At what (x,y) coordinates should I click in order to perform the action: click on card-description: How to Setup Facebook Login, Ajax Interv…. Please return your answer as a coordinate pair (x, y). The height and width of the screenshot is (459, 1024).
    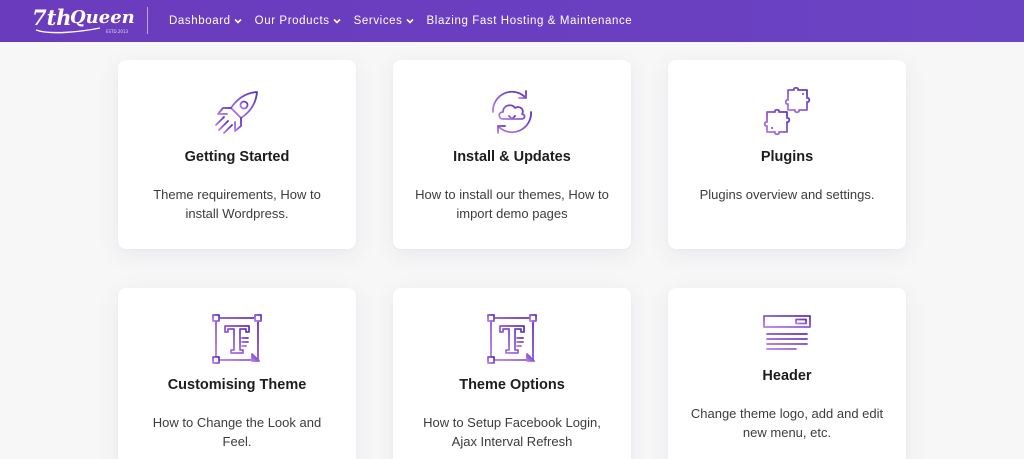
    Looking at the image, I should click on (512, 432).